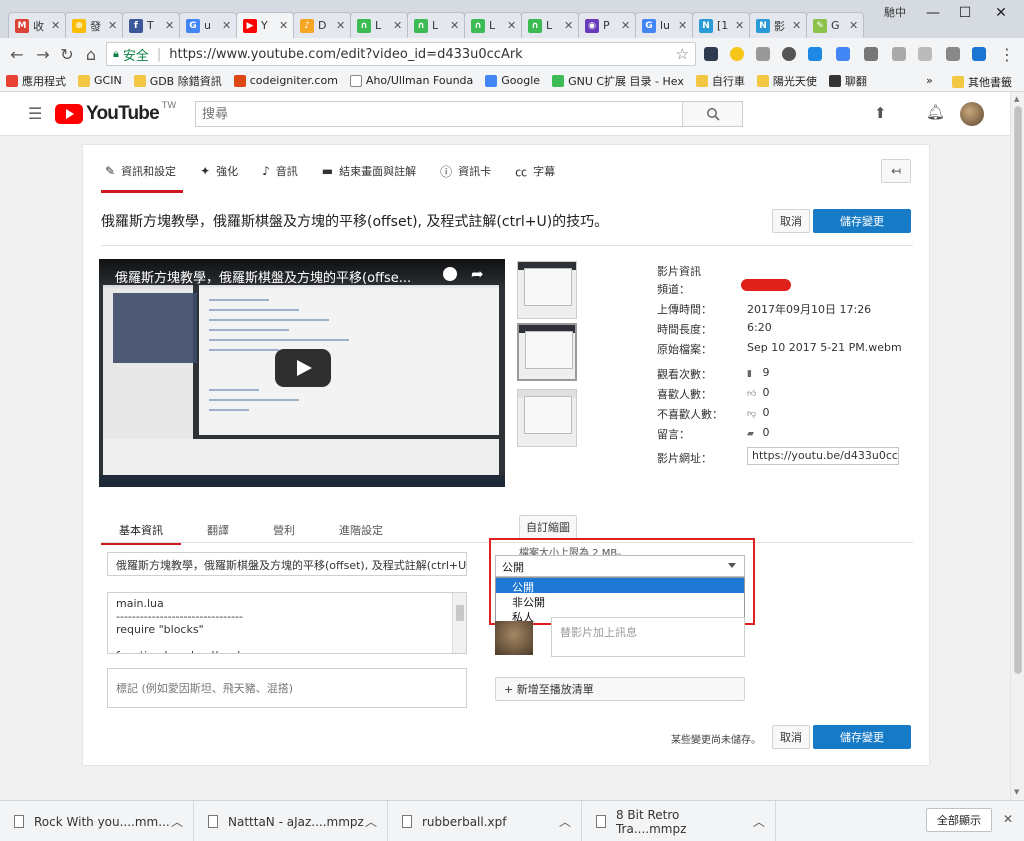  What do you see at coordinates (1016, 792) in the screenshot?
I see `scroll-down-icon: ▼` at bounding box center [1016, 792].